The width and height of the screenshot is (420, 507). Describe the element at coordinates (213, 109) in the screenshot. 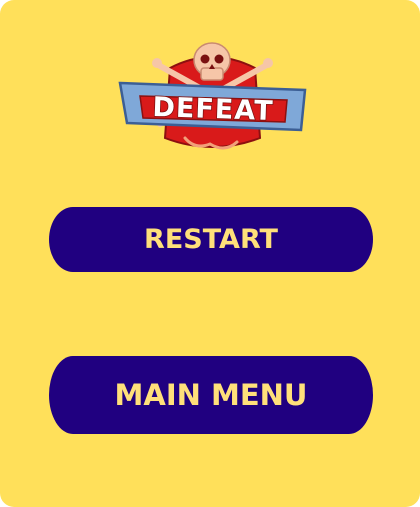

I see `banner-title: DEFEAT` at that location.